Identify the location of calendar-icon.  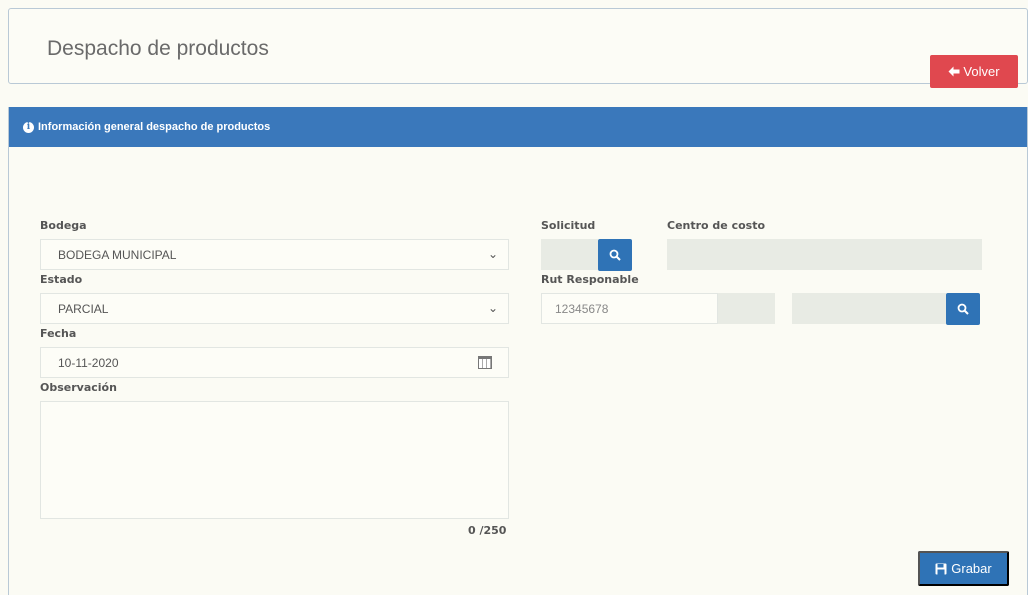
(485, 362).